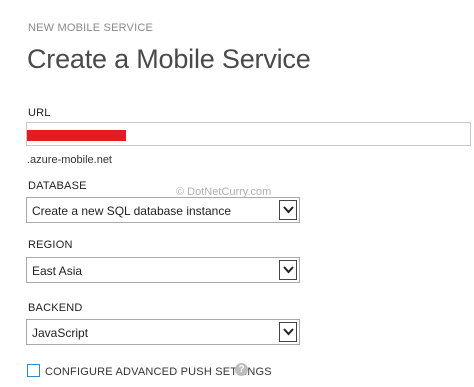 The width and height of the screenshot is (474, 387). What do you see at coordinates (60, 333) in the screenshot?
I see `backend-select-value: JavaScript` at bounding box center [60, 333].